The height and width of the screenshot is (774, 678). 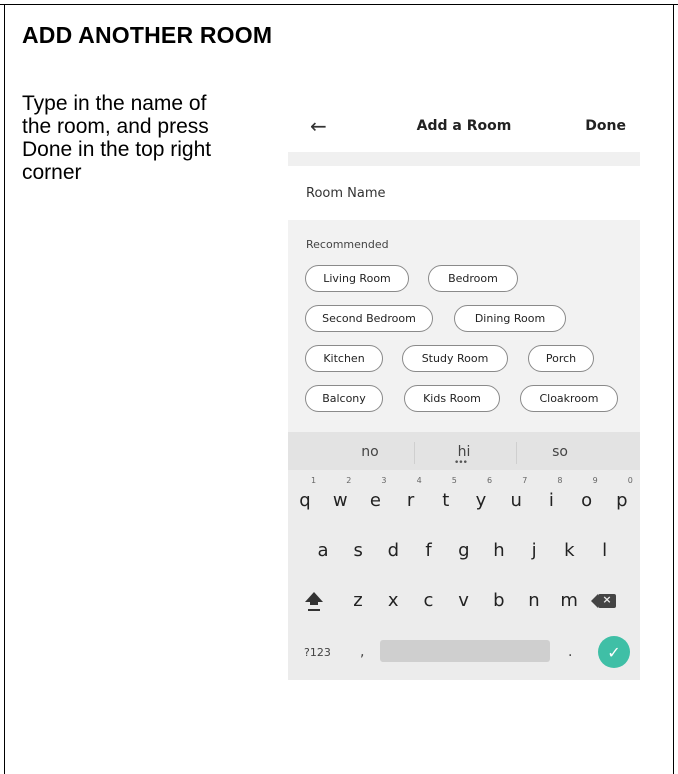 I want to click on table-border-left, so click(x=4, y=389).